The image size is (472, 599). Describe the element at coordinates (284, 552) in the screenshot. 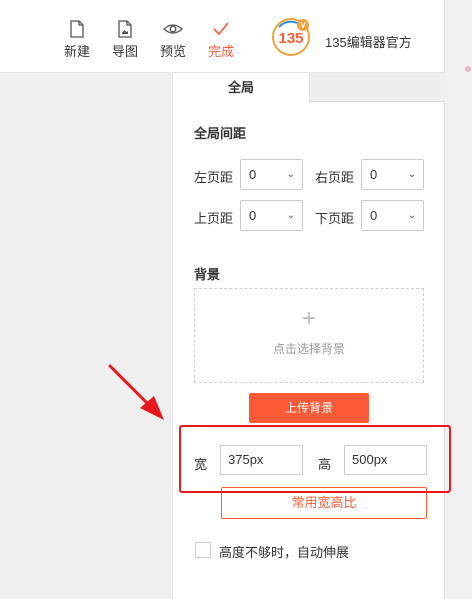

I see `auto-extend-label: 高度不够时，自动伸展` at that location.